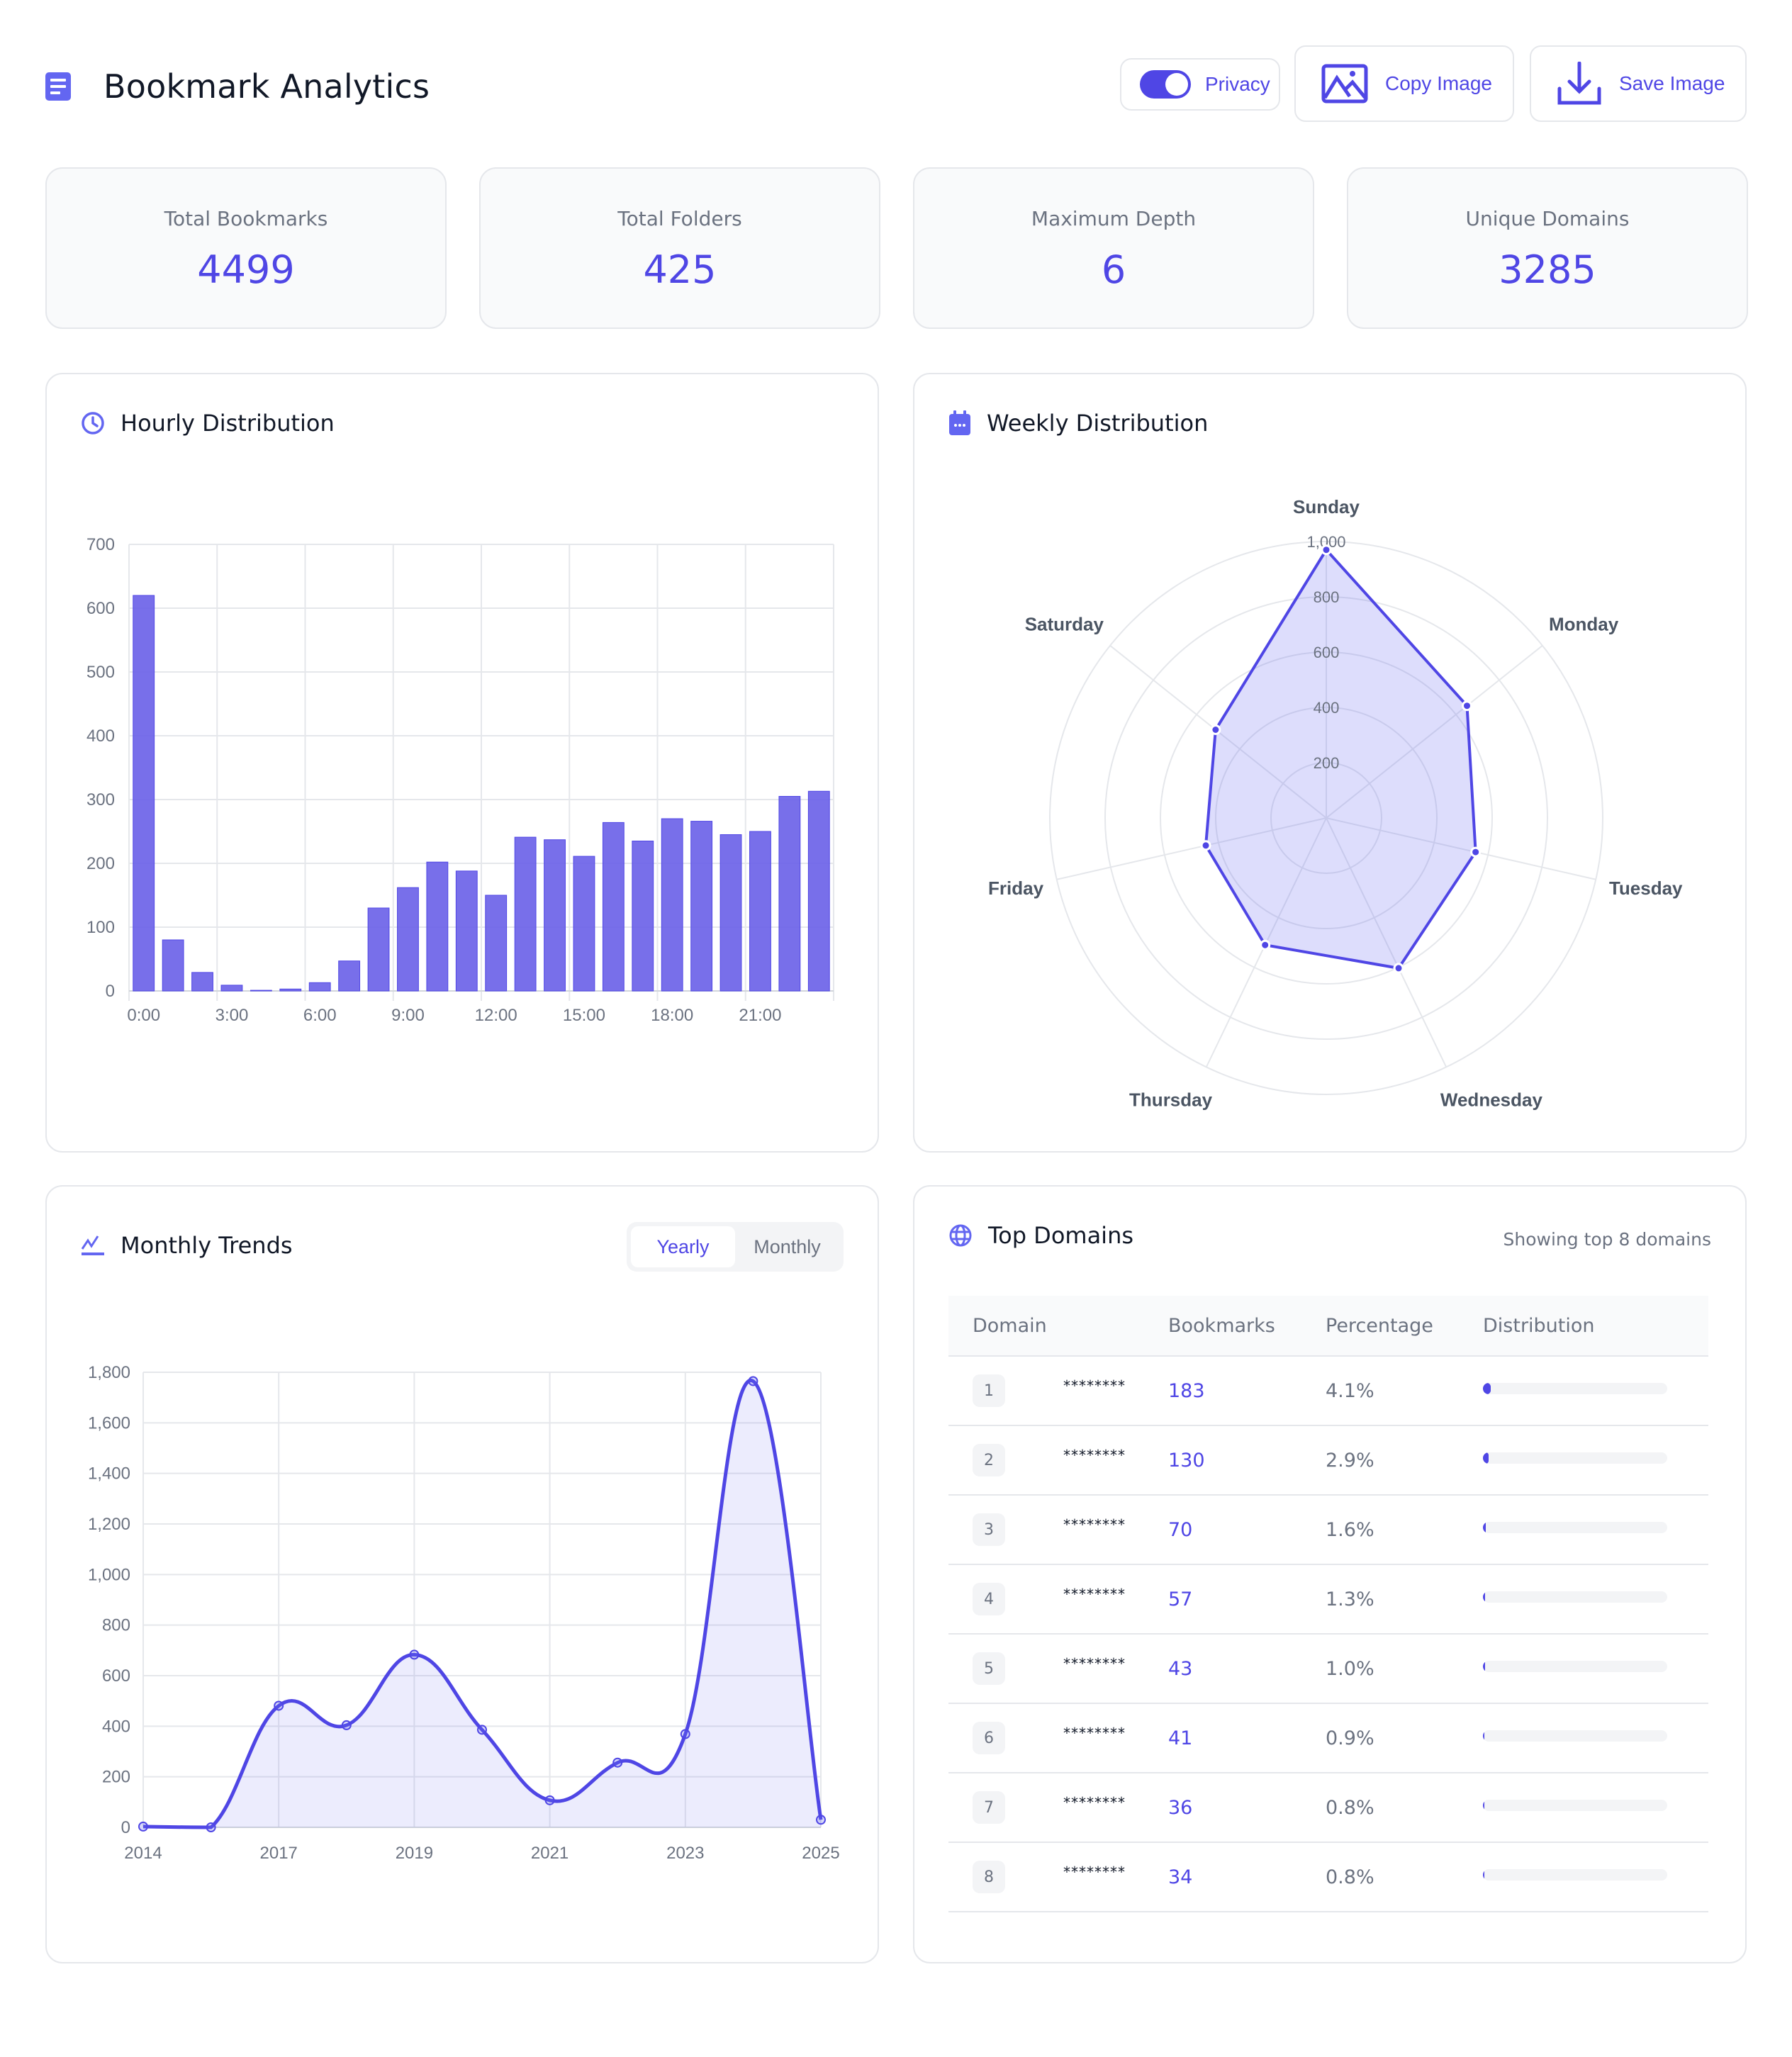  Describe the element at coordinates (1539, 1326) in the screenshot. I see `col-distribution: Distribution` at that location.